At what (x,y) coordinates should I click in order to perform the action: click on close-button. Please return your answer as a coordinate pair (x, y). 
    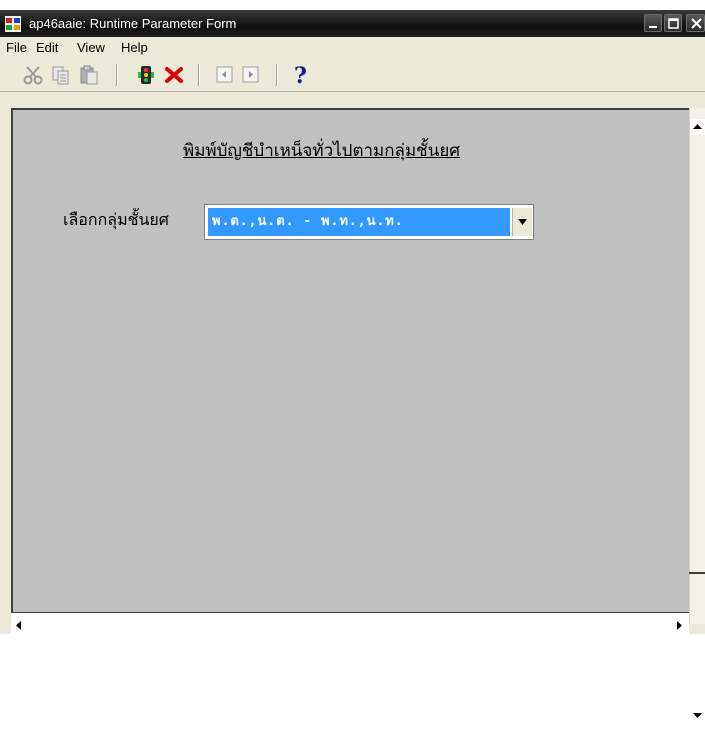
    Looking at the image, I should click on (695, 23).